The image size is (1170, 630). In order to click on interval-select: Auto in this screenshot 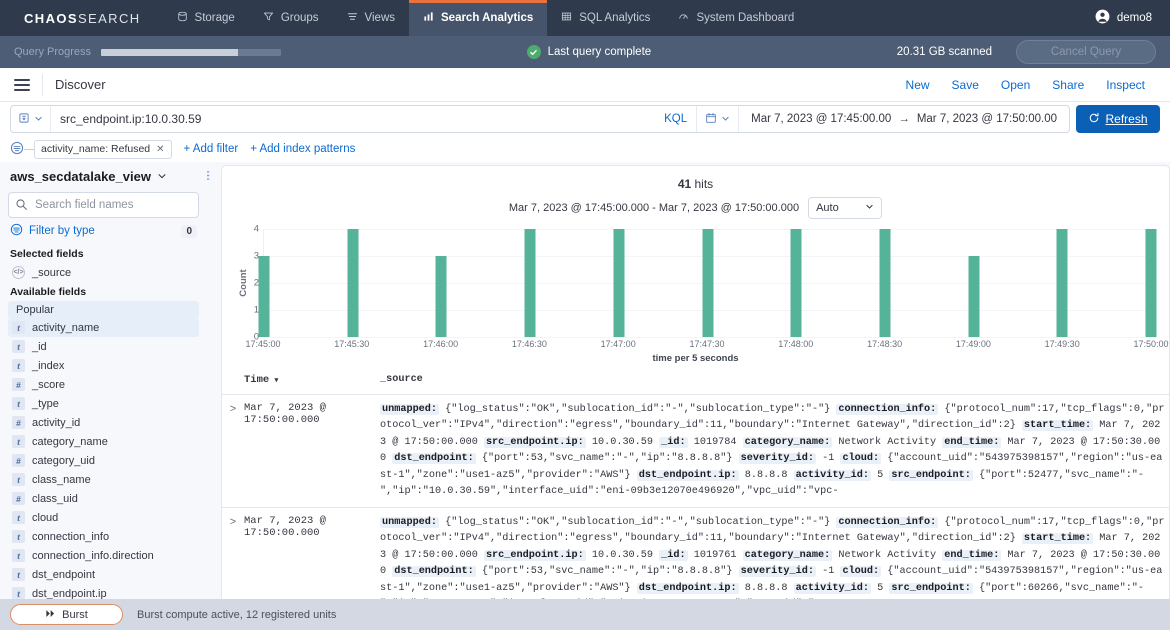, I will do `click(845, 208)`.